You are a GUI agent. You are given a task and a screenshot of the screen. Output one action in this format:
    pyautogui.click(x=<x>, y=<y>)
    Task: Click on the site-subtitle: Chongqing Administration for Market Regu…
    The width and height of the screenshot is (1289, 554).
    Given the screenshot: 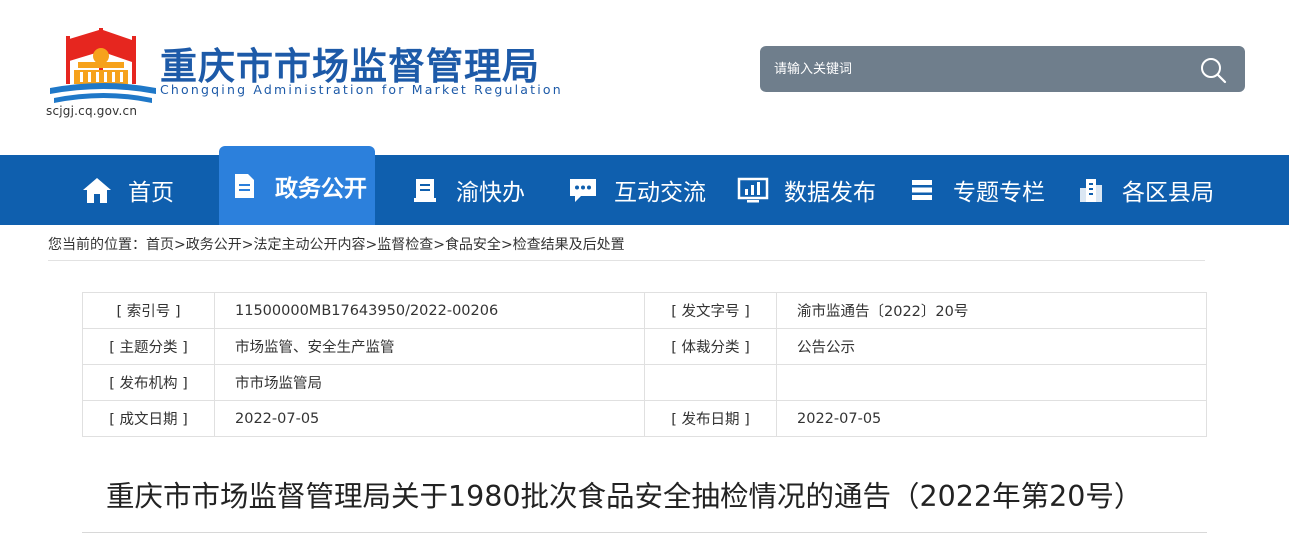 What is the action you would take?
    pyautogui.click(x=361, y=89)
    